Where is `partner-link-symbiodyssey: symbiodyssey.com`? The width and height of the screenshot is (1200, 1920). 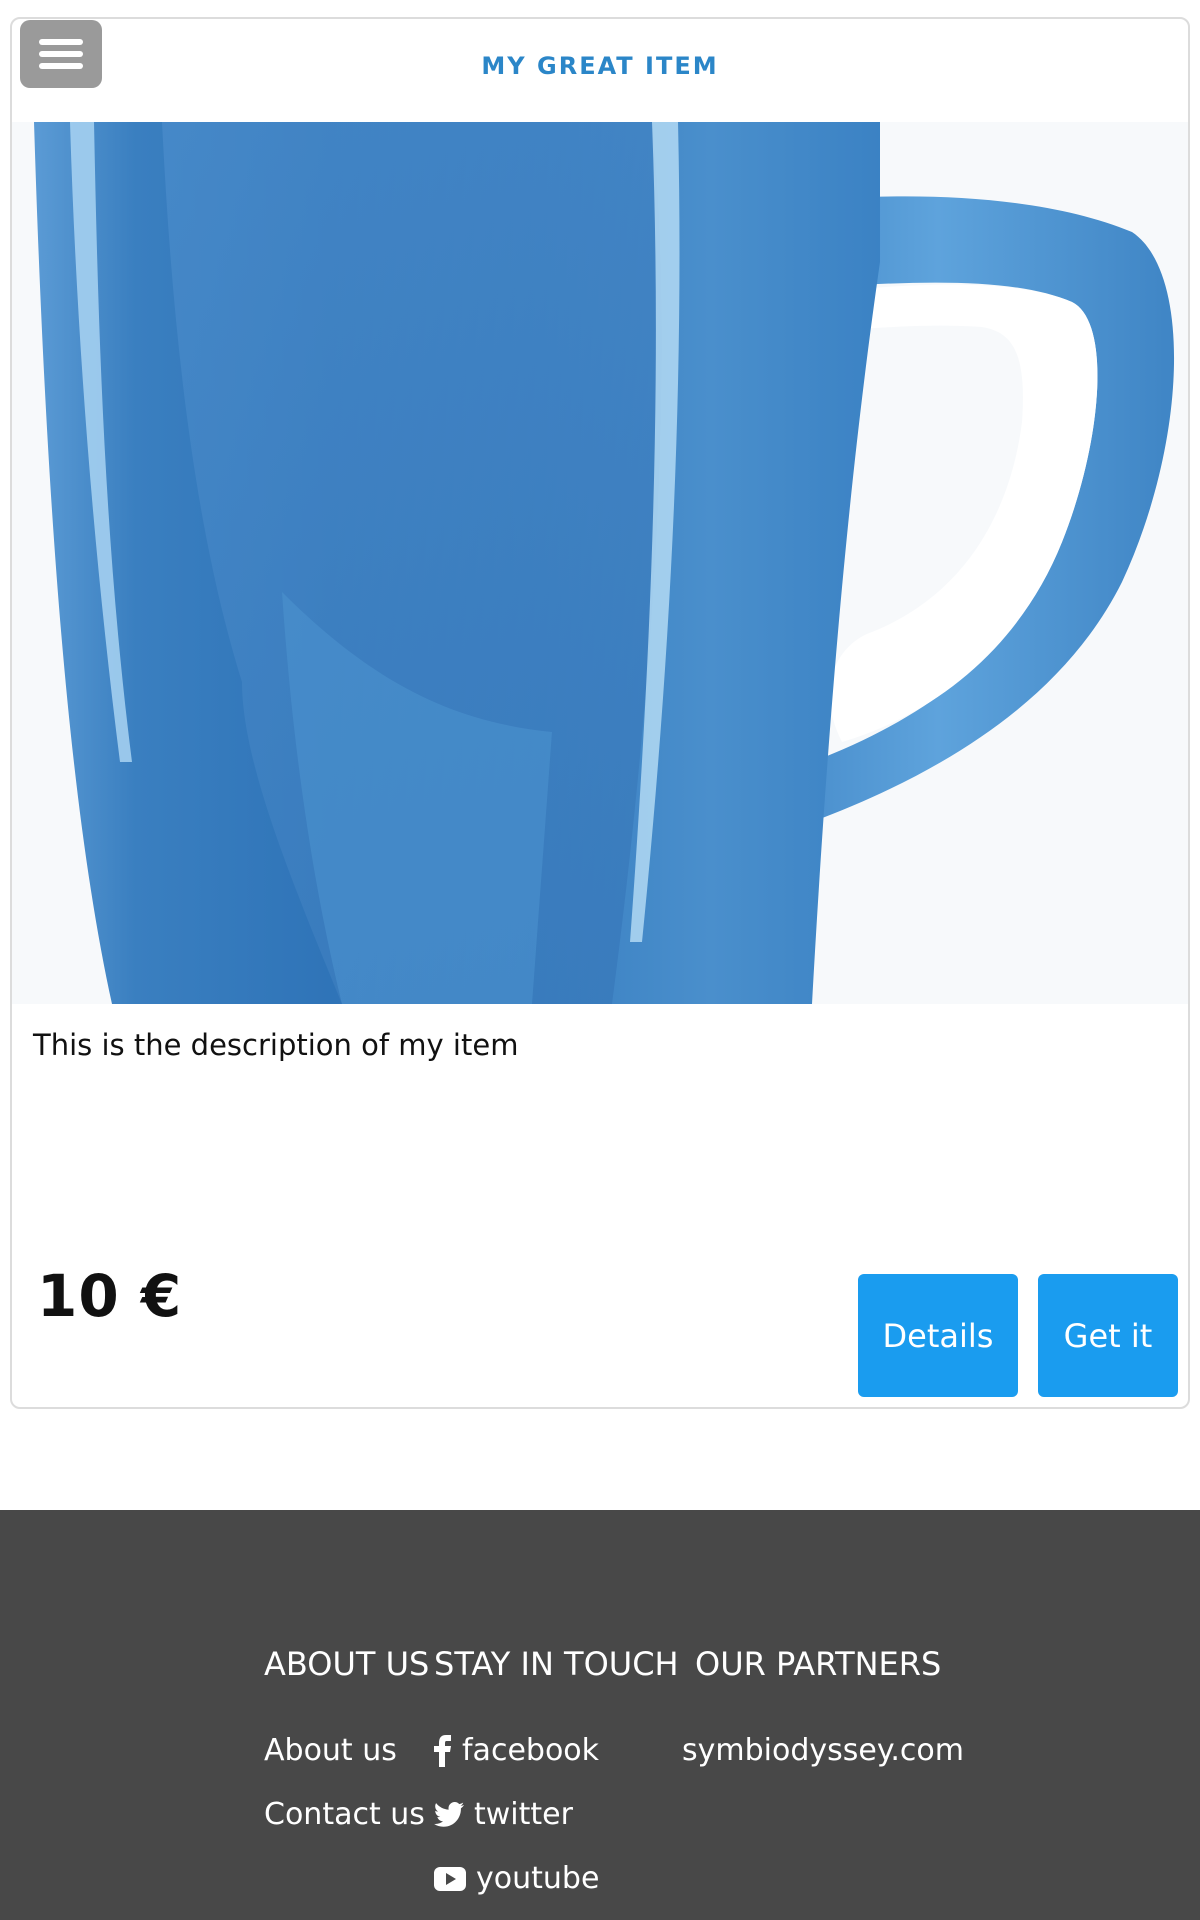
partner-link-symbiodyssey: symbiodyssey.com is located at coordinates (823, 1750).